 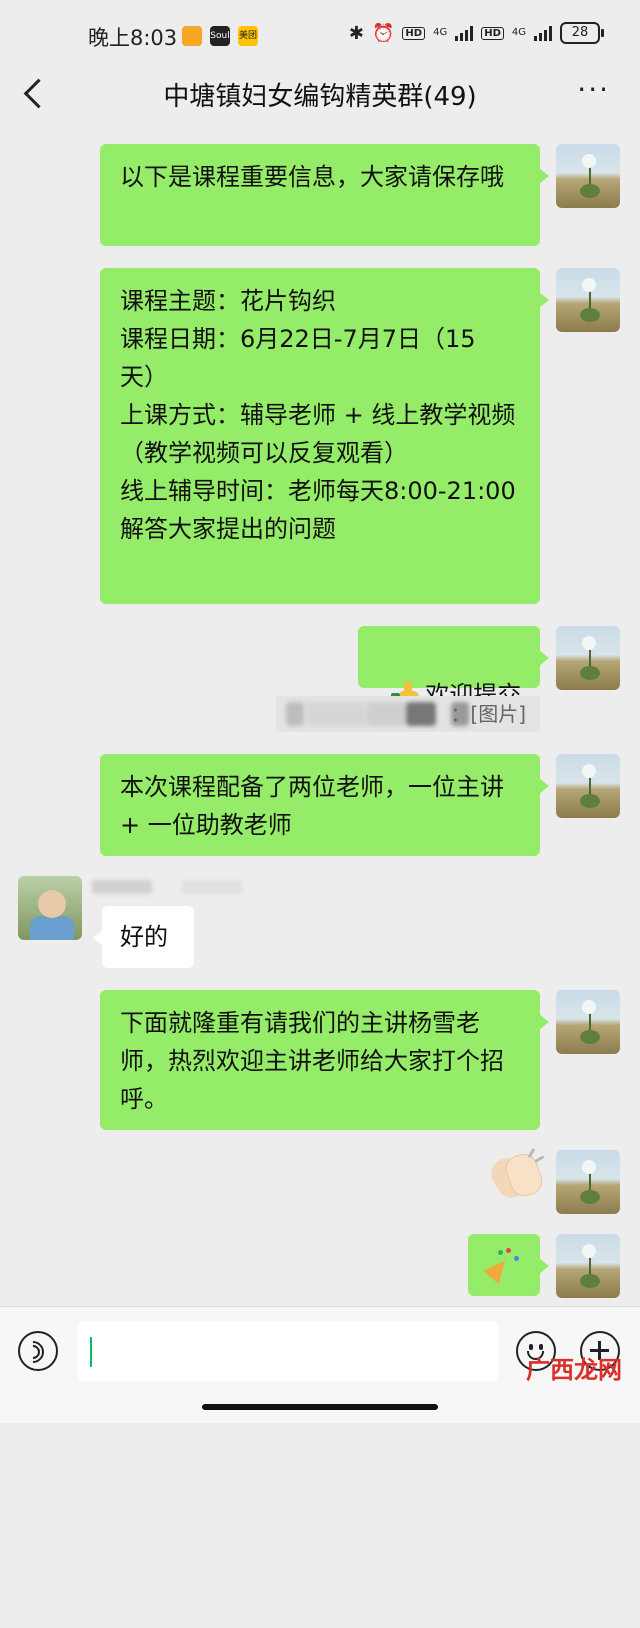 I want to click on notification-icon, so click(x=192, y=36).